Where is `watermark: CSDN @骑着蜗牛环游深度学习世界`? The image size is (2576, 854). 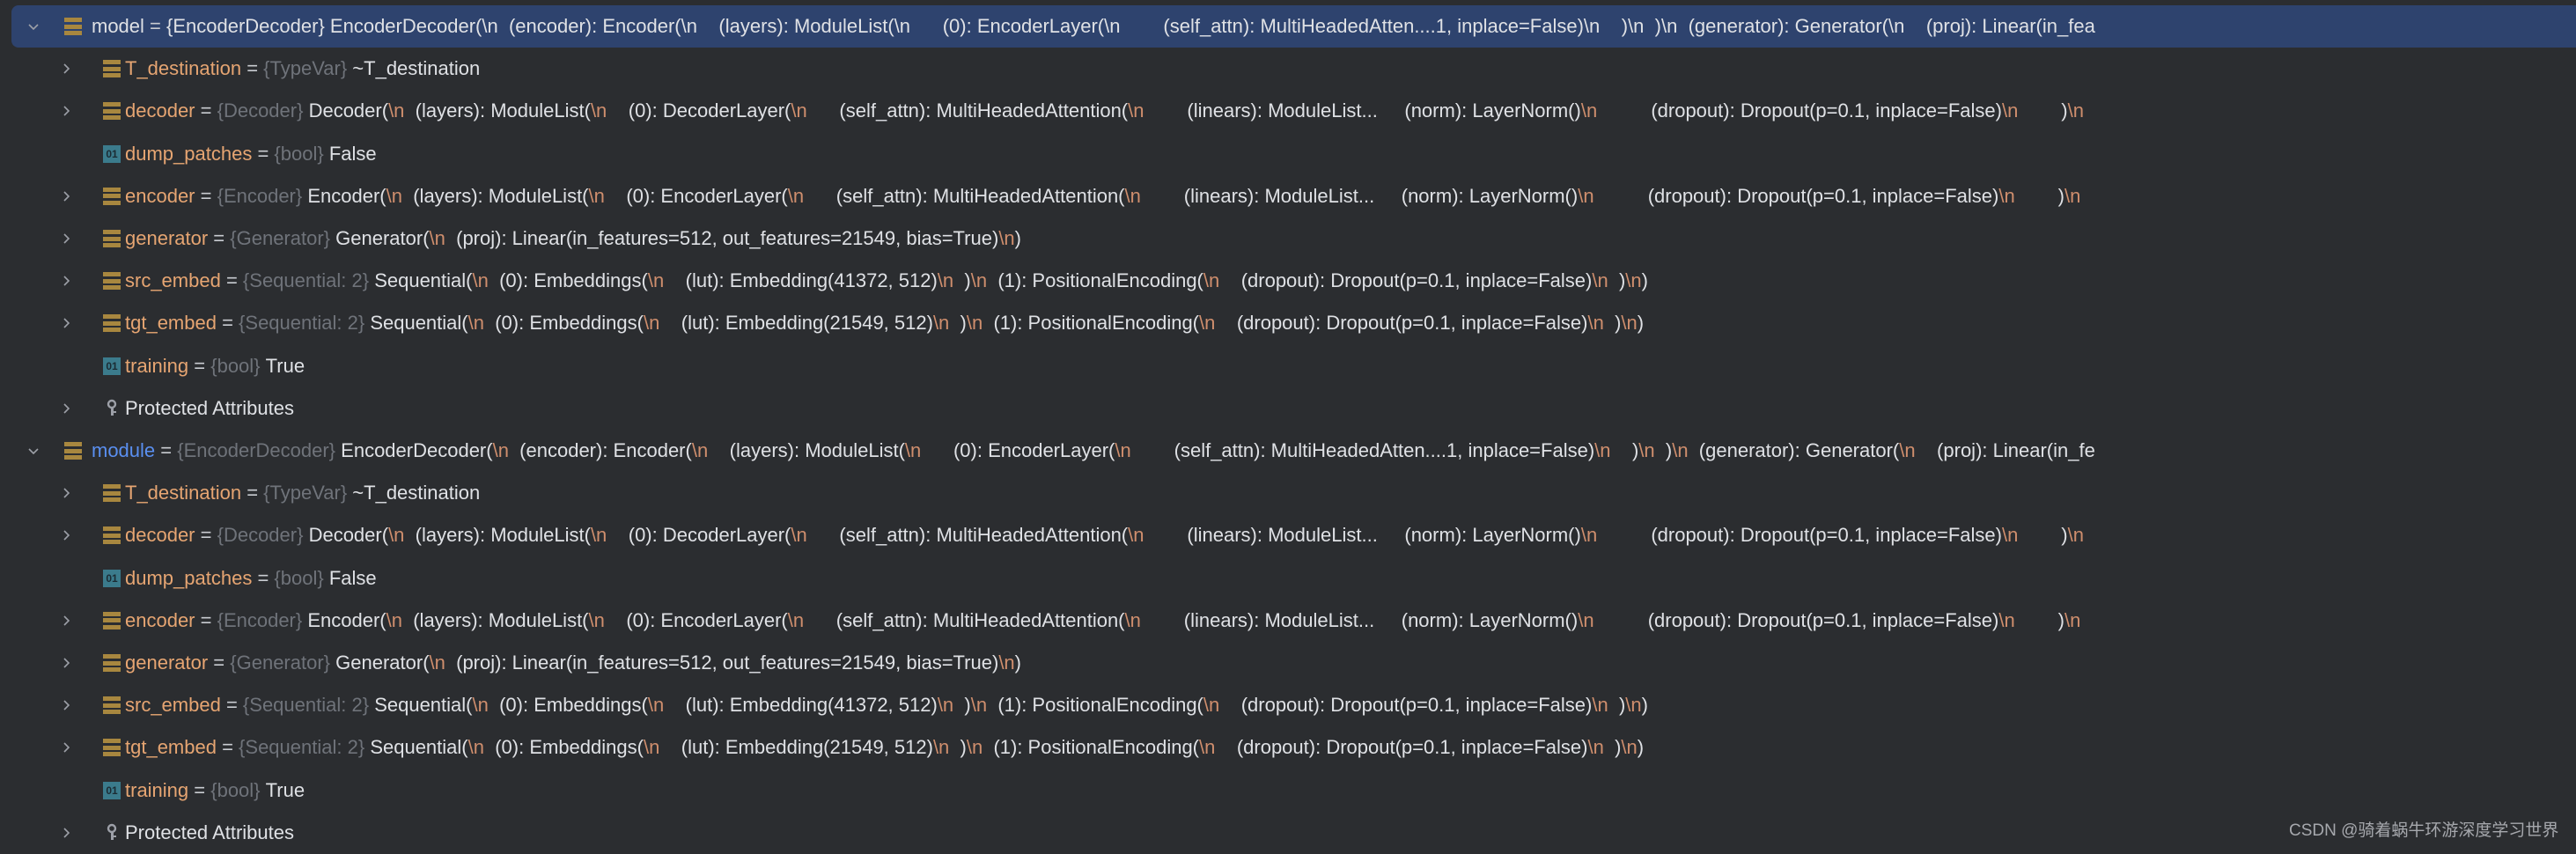
watermark: CSDN @骑着蜗牛环游深度学习世界 is located at coordinates (2424, 830).